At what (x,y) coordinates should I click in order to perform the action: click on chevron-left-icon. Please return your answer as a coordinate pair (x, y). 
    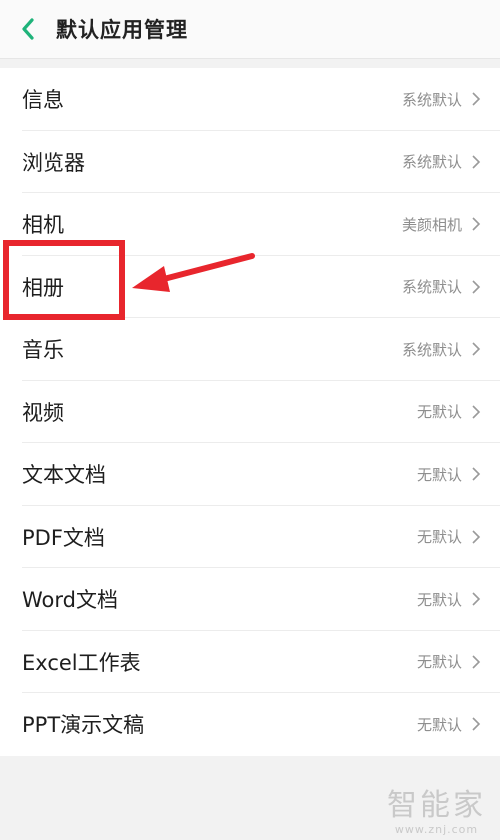
    Looking at the image, I should click on (28, 29).